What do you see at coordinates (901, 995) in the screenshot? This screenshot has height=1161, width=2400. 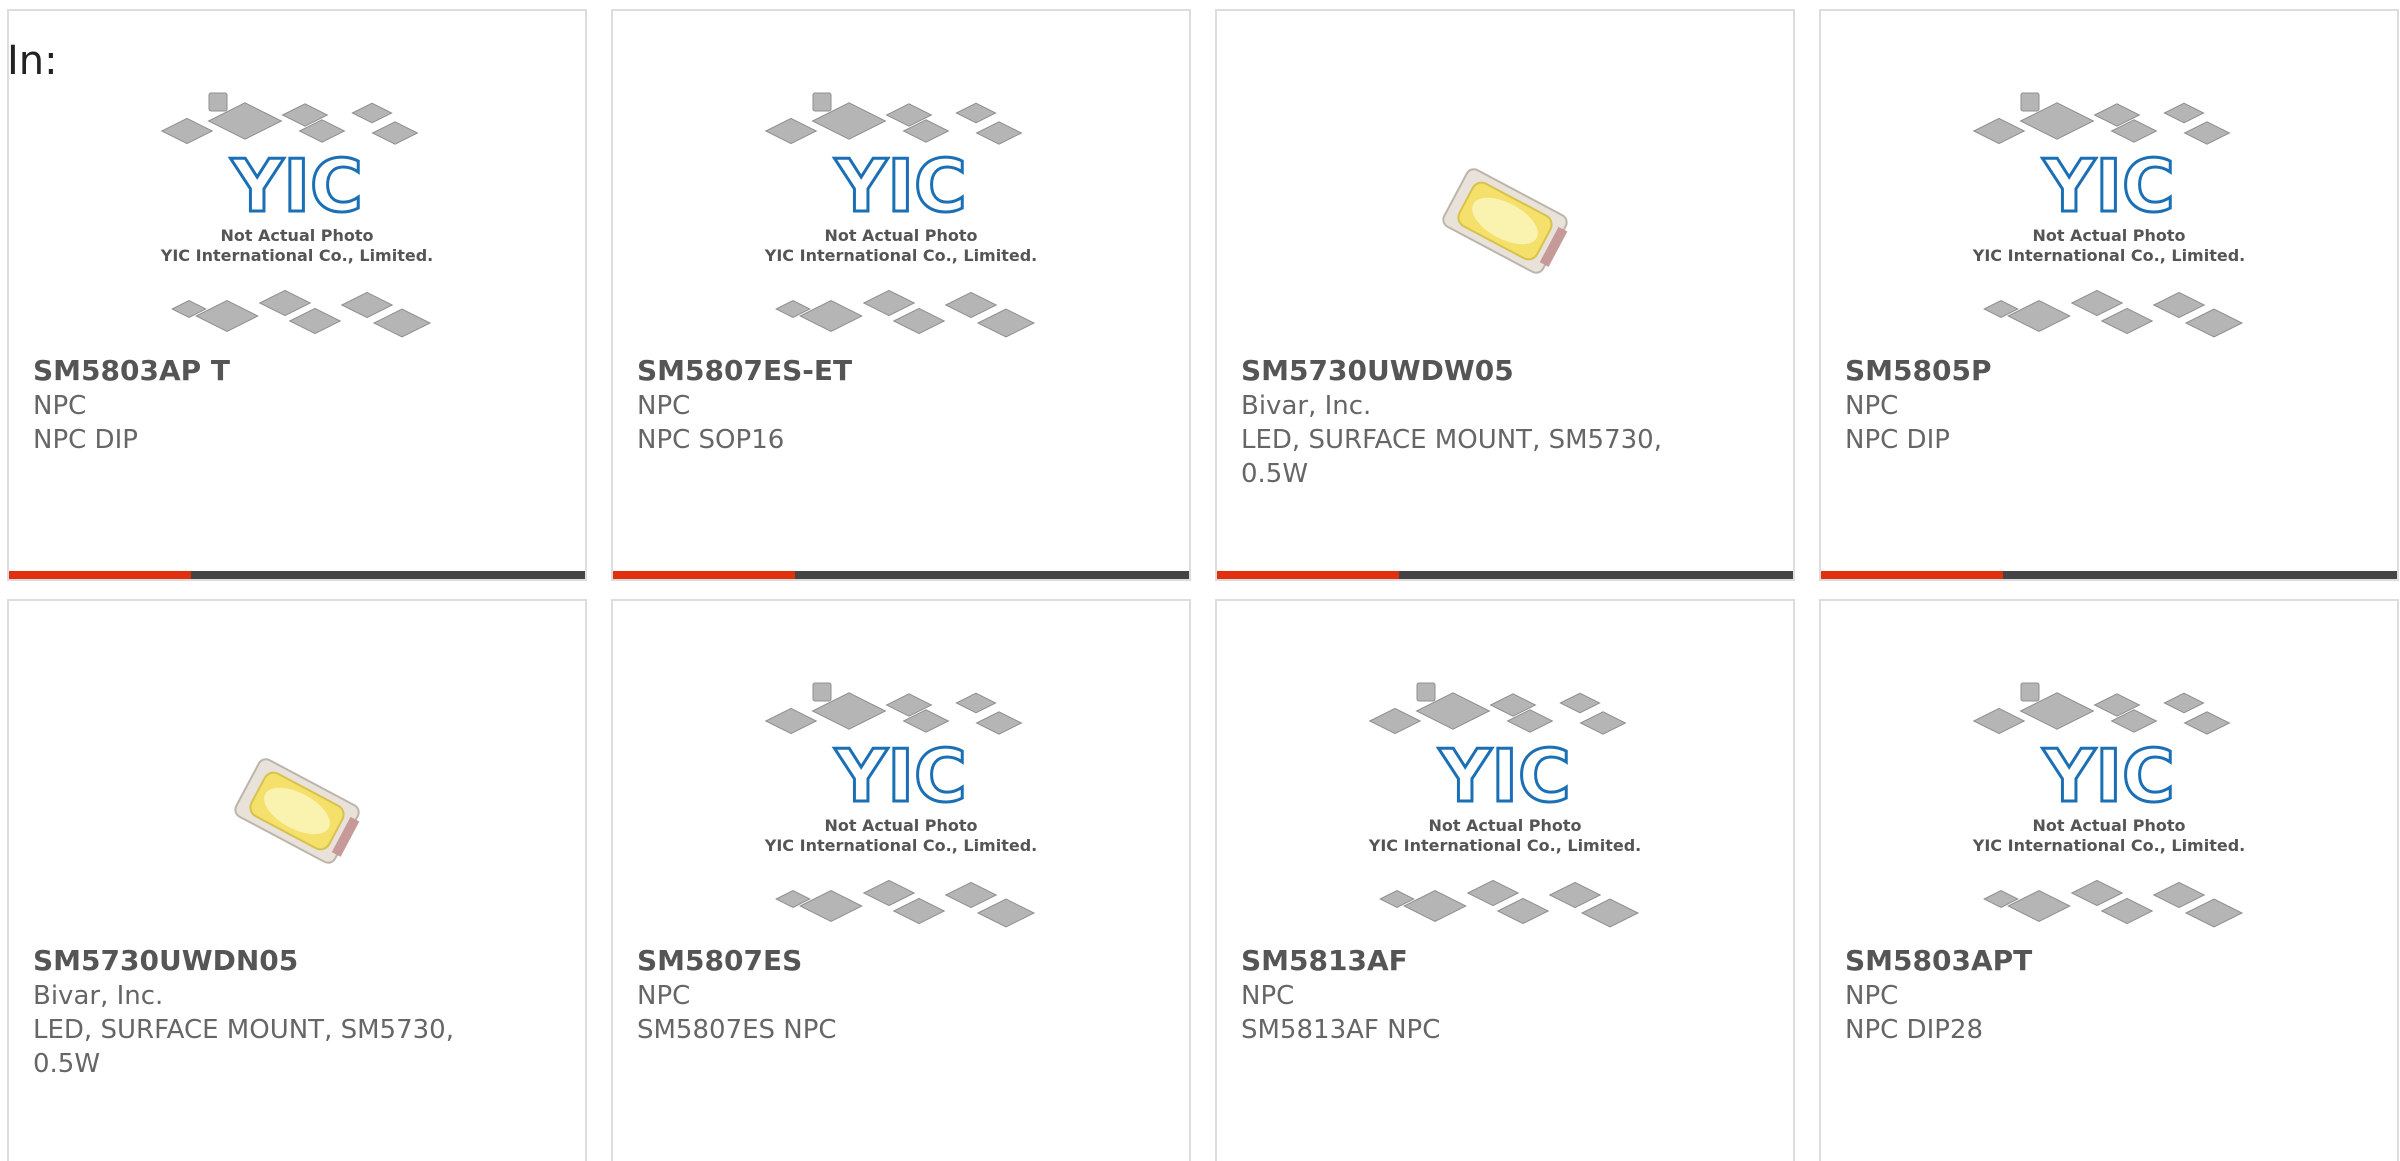 I see `product-info: SM5807ES NPC SM5807ES NPC` at bounding box center [901, 995].